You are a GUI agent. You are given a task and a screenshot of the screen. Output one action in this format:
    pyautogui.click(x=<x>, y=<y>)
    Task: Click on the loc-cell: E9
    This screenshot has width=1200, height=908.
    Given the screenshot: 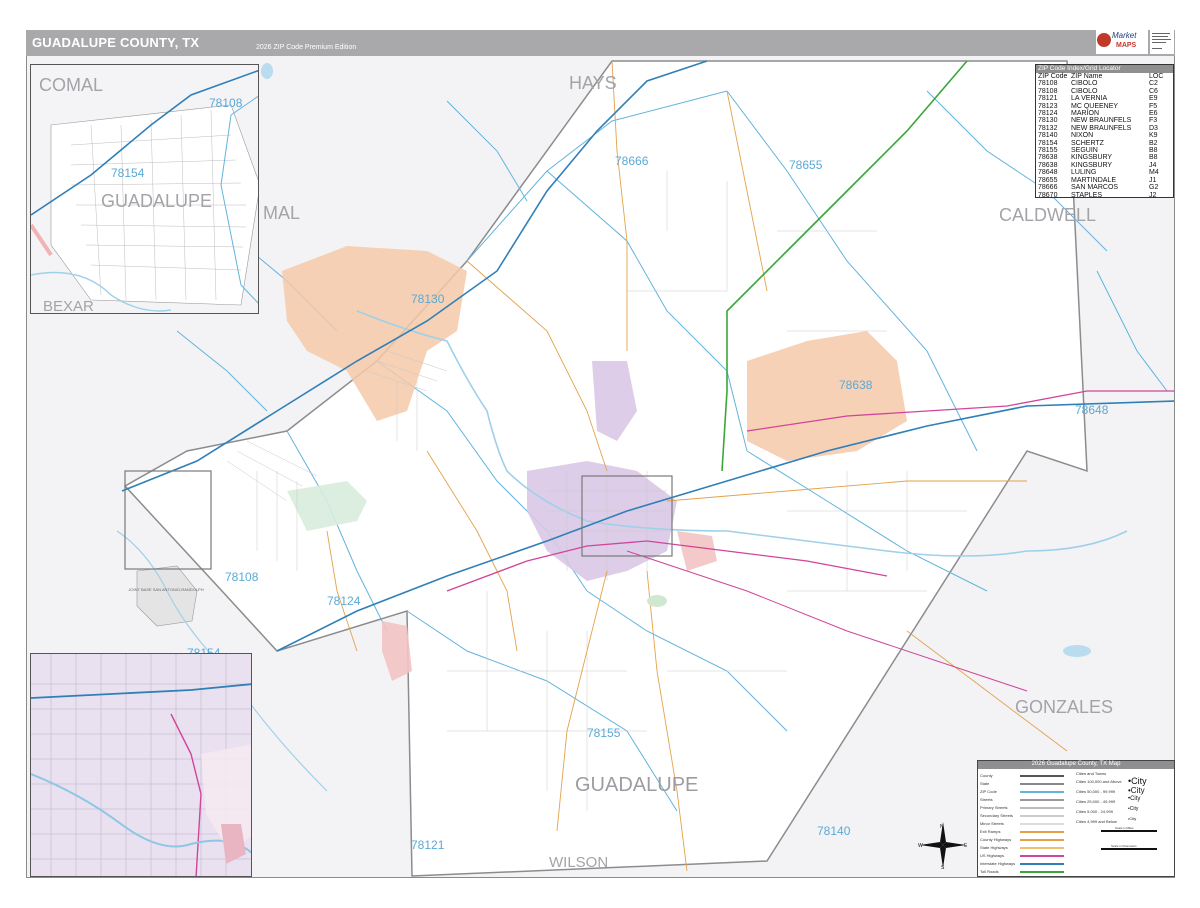 What is the action you would take?
    pyautogui.click(x=1153, y=99)
    